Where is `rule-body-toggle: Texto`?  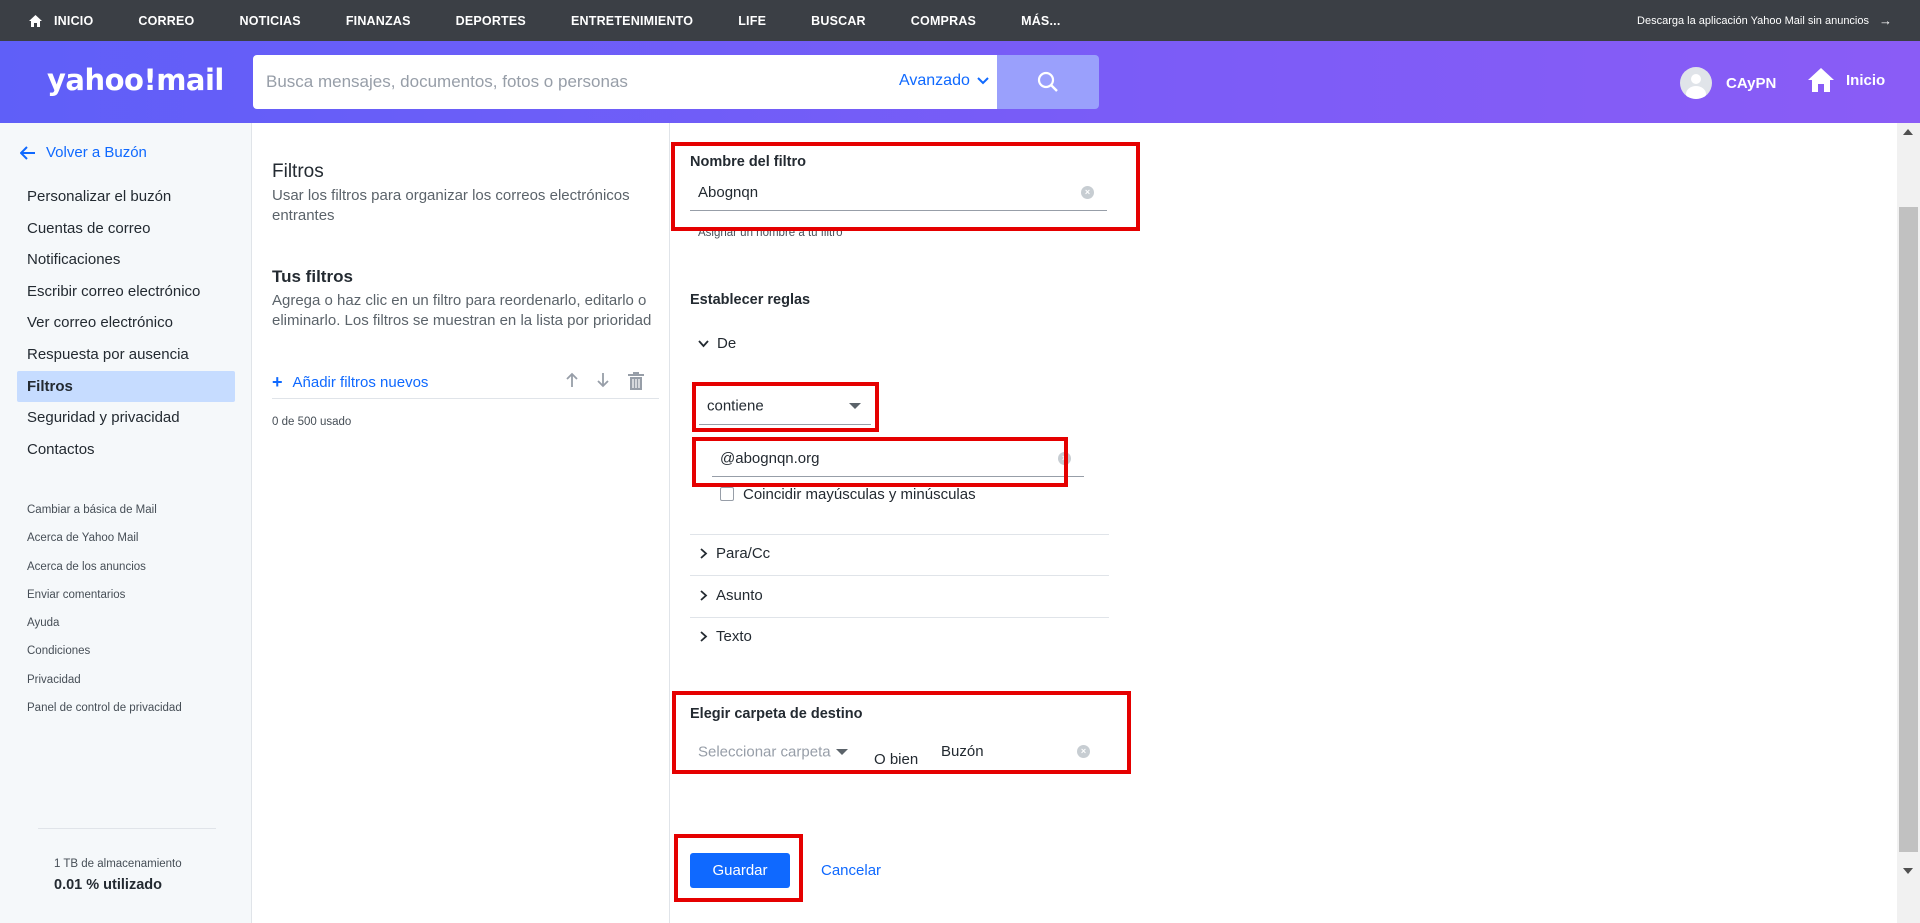
rule-body-toggle: Texto is located at coordinates (726, 636).